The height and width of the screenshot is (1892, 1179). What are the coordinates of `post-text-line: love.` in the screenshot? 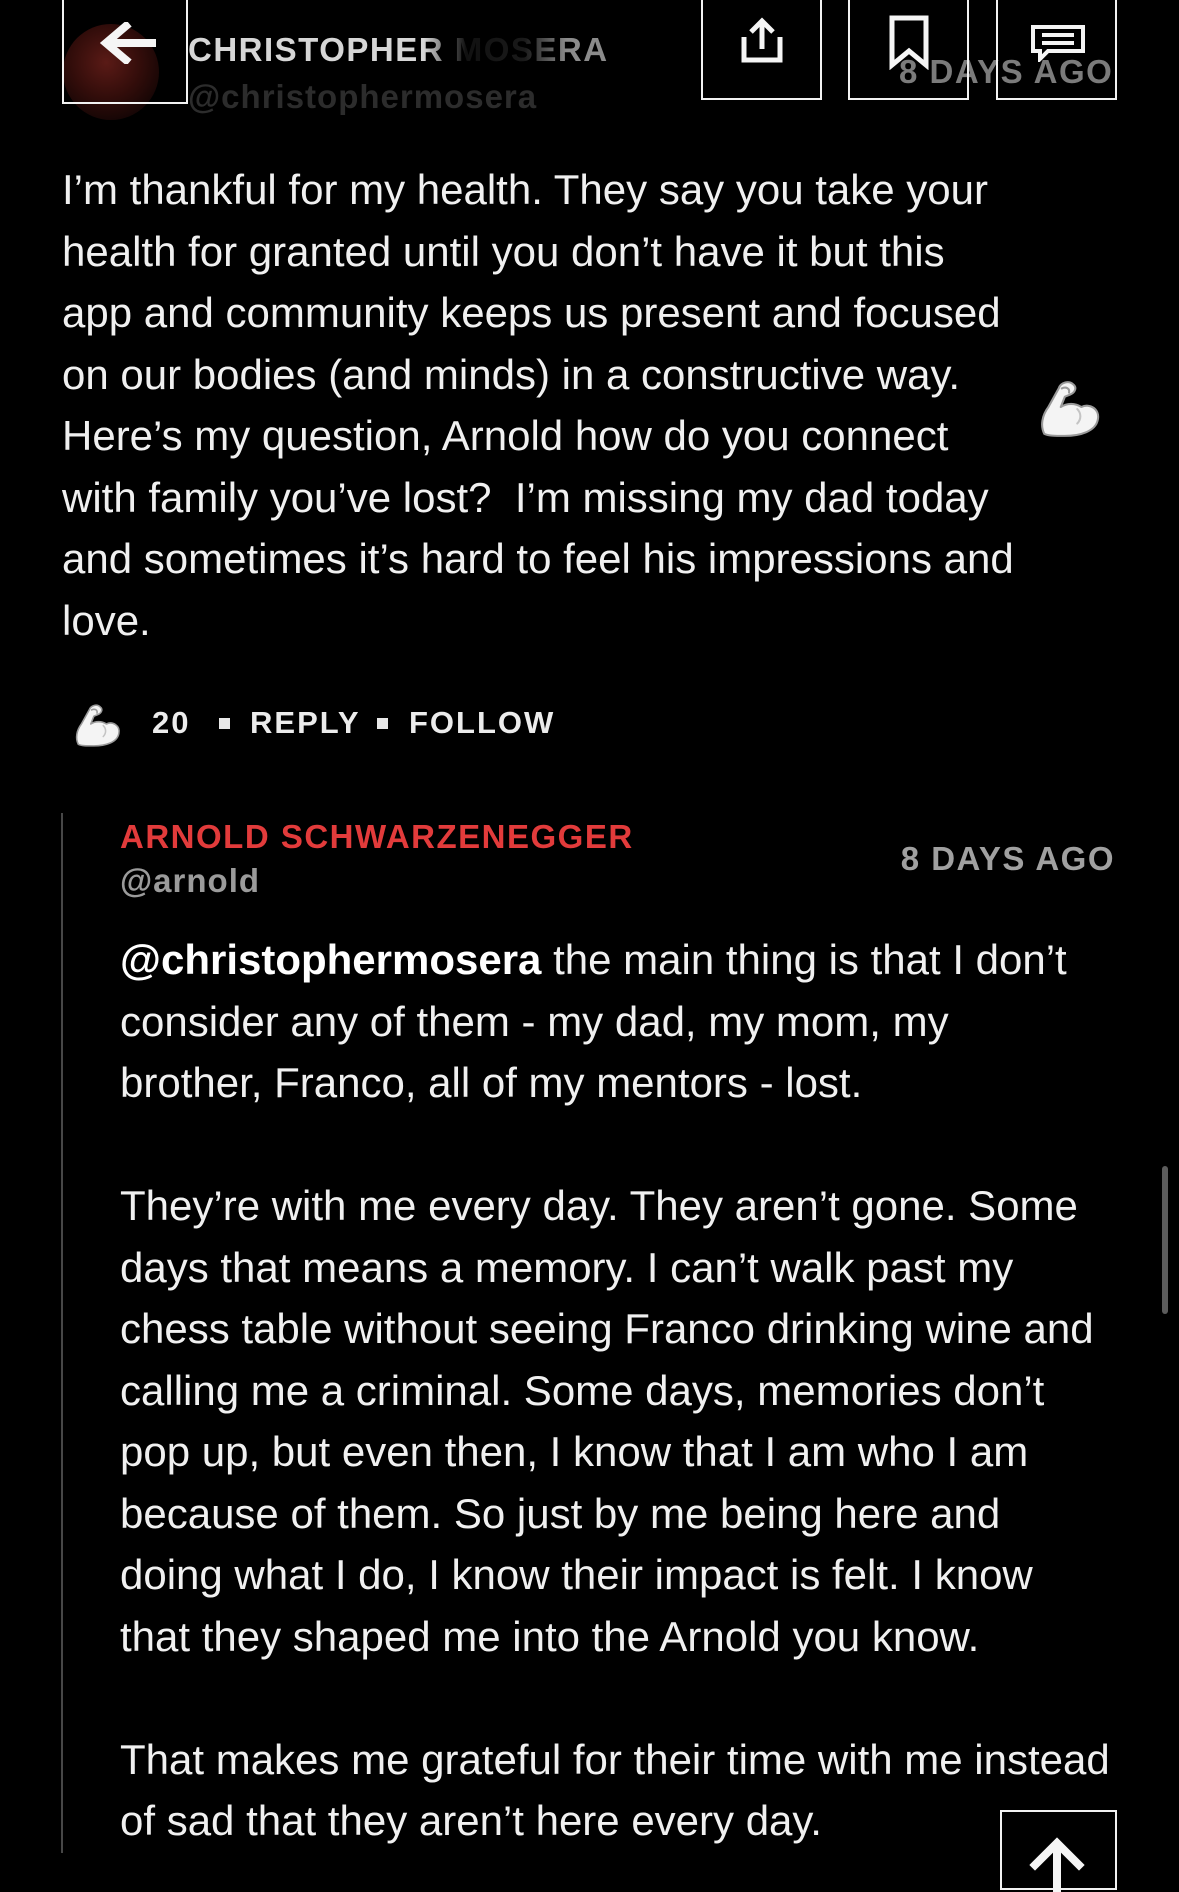 It's located at (106, 620).